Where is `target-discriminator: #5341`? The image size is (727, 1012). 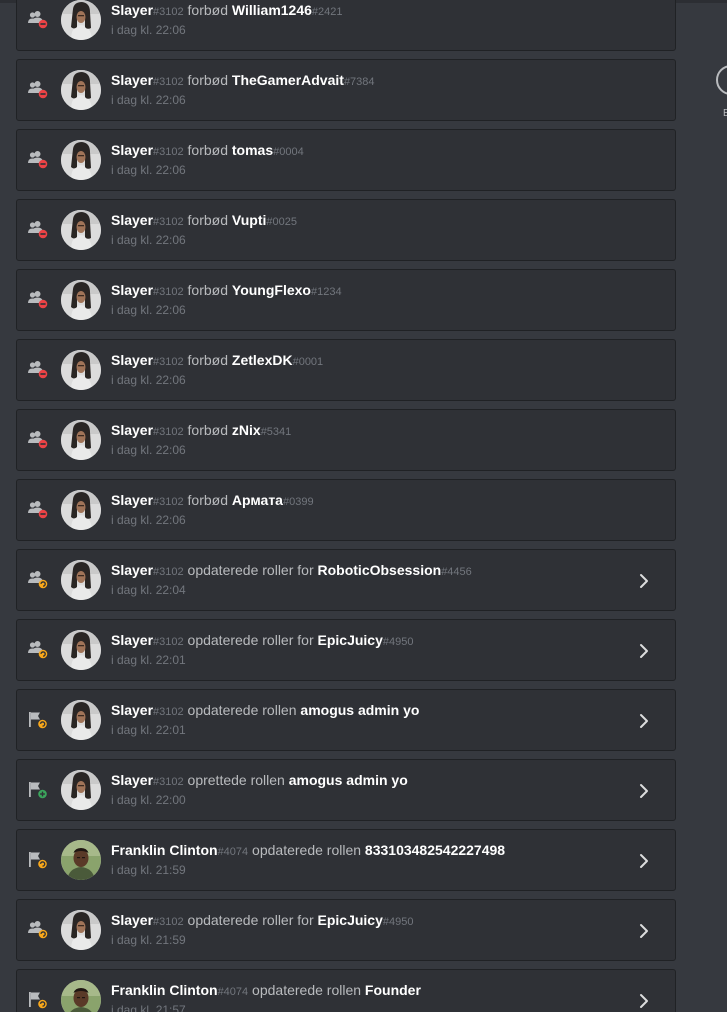 target-discriminator: #5341 is located at coordinates (276, 432).